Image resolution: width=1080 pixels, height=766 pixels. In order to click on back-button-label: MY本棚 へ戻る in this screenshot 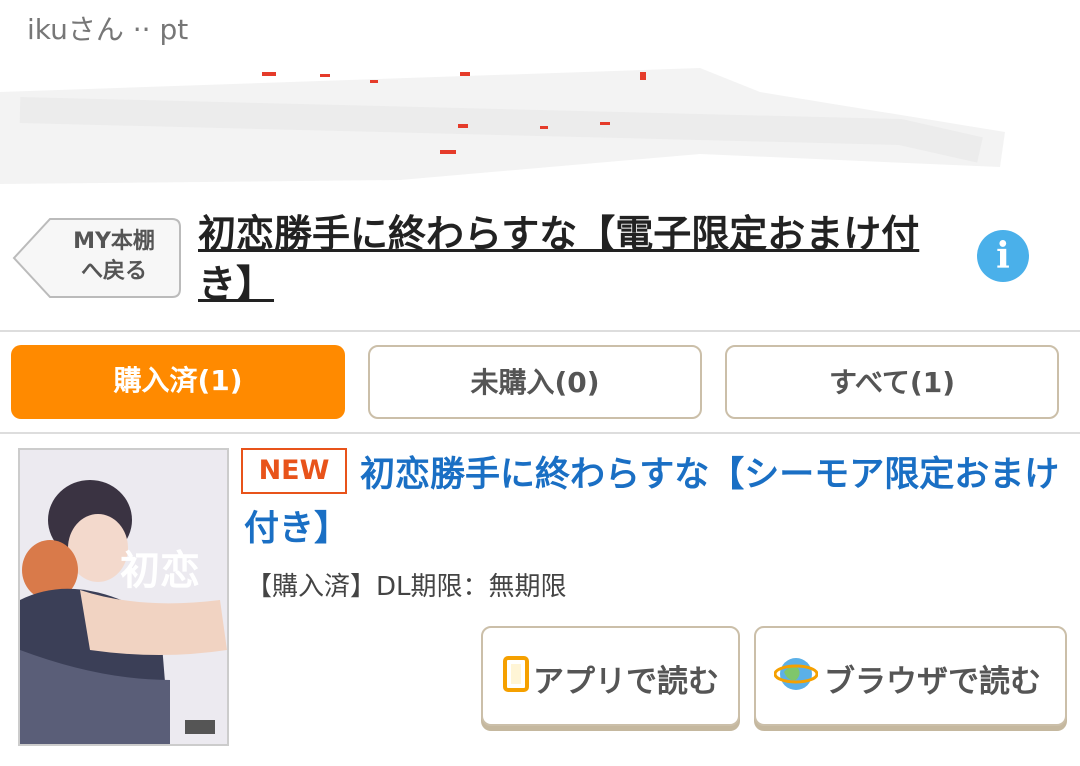, I will do `click(114, 256)`.